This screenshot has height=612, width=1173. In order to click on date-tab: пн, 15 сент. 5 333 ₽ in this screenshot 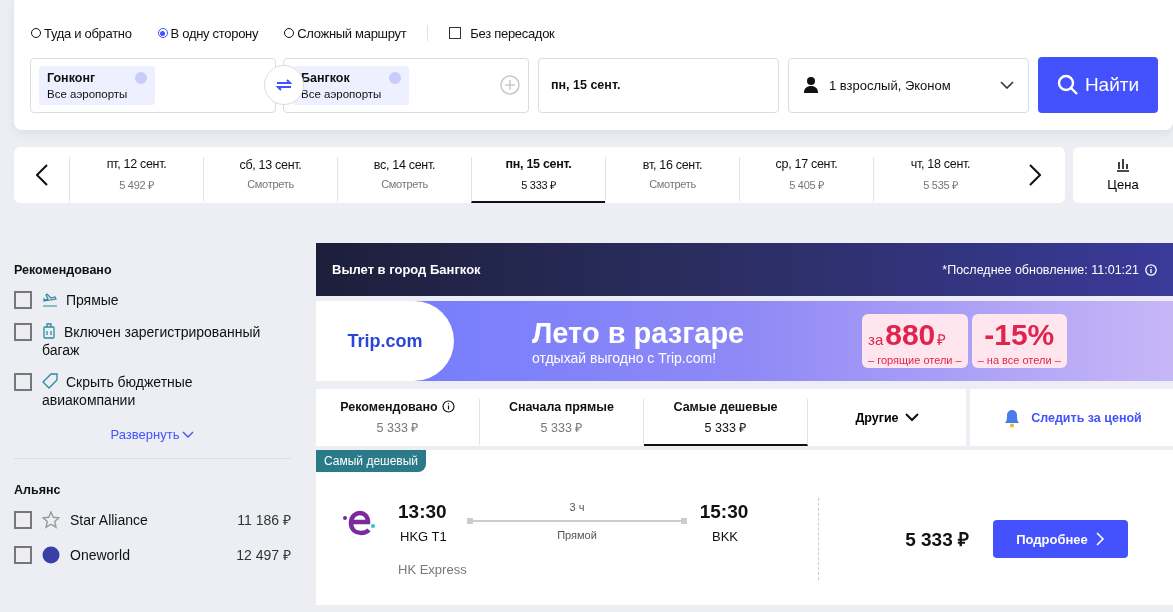, I will do `click(538, 180)`.